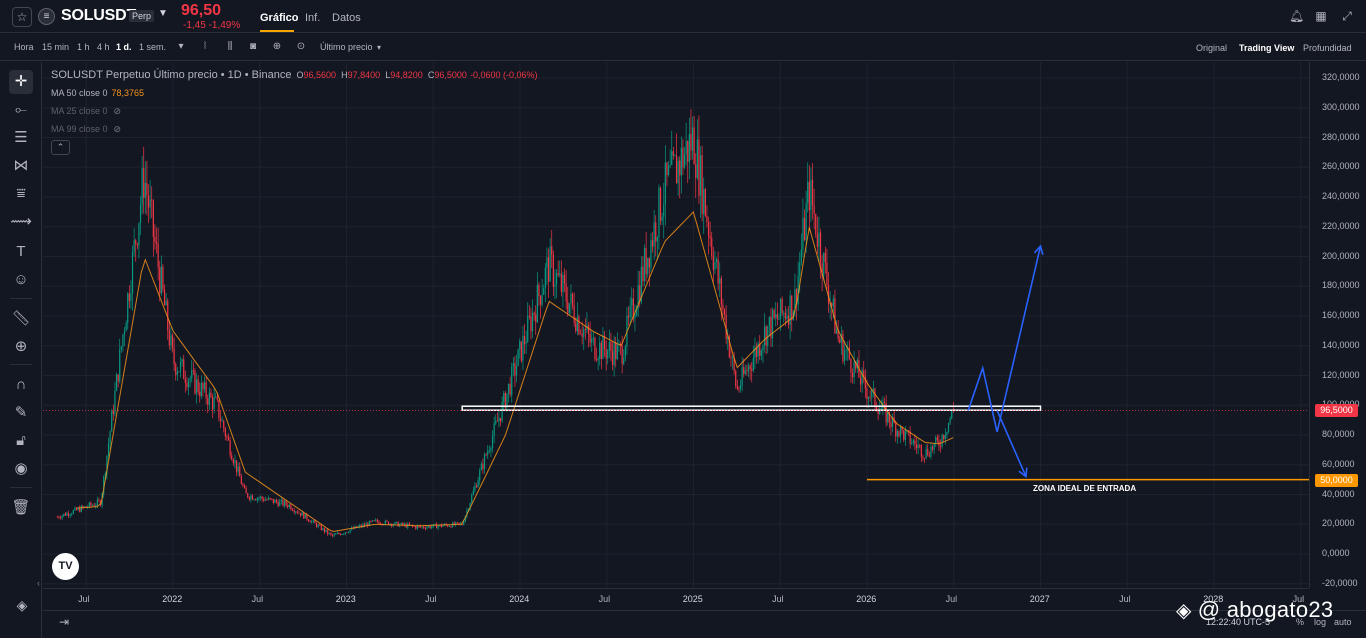 Image resolution: width=1366 pixels, height=638 pixels. I want to click on ma25-legend: MA 25 close 0 ⊘, so click(86, 111).